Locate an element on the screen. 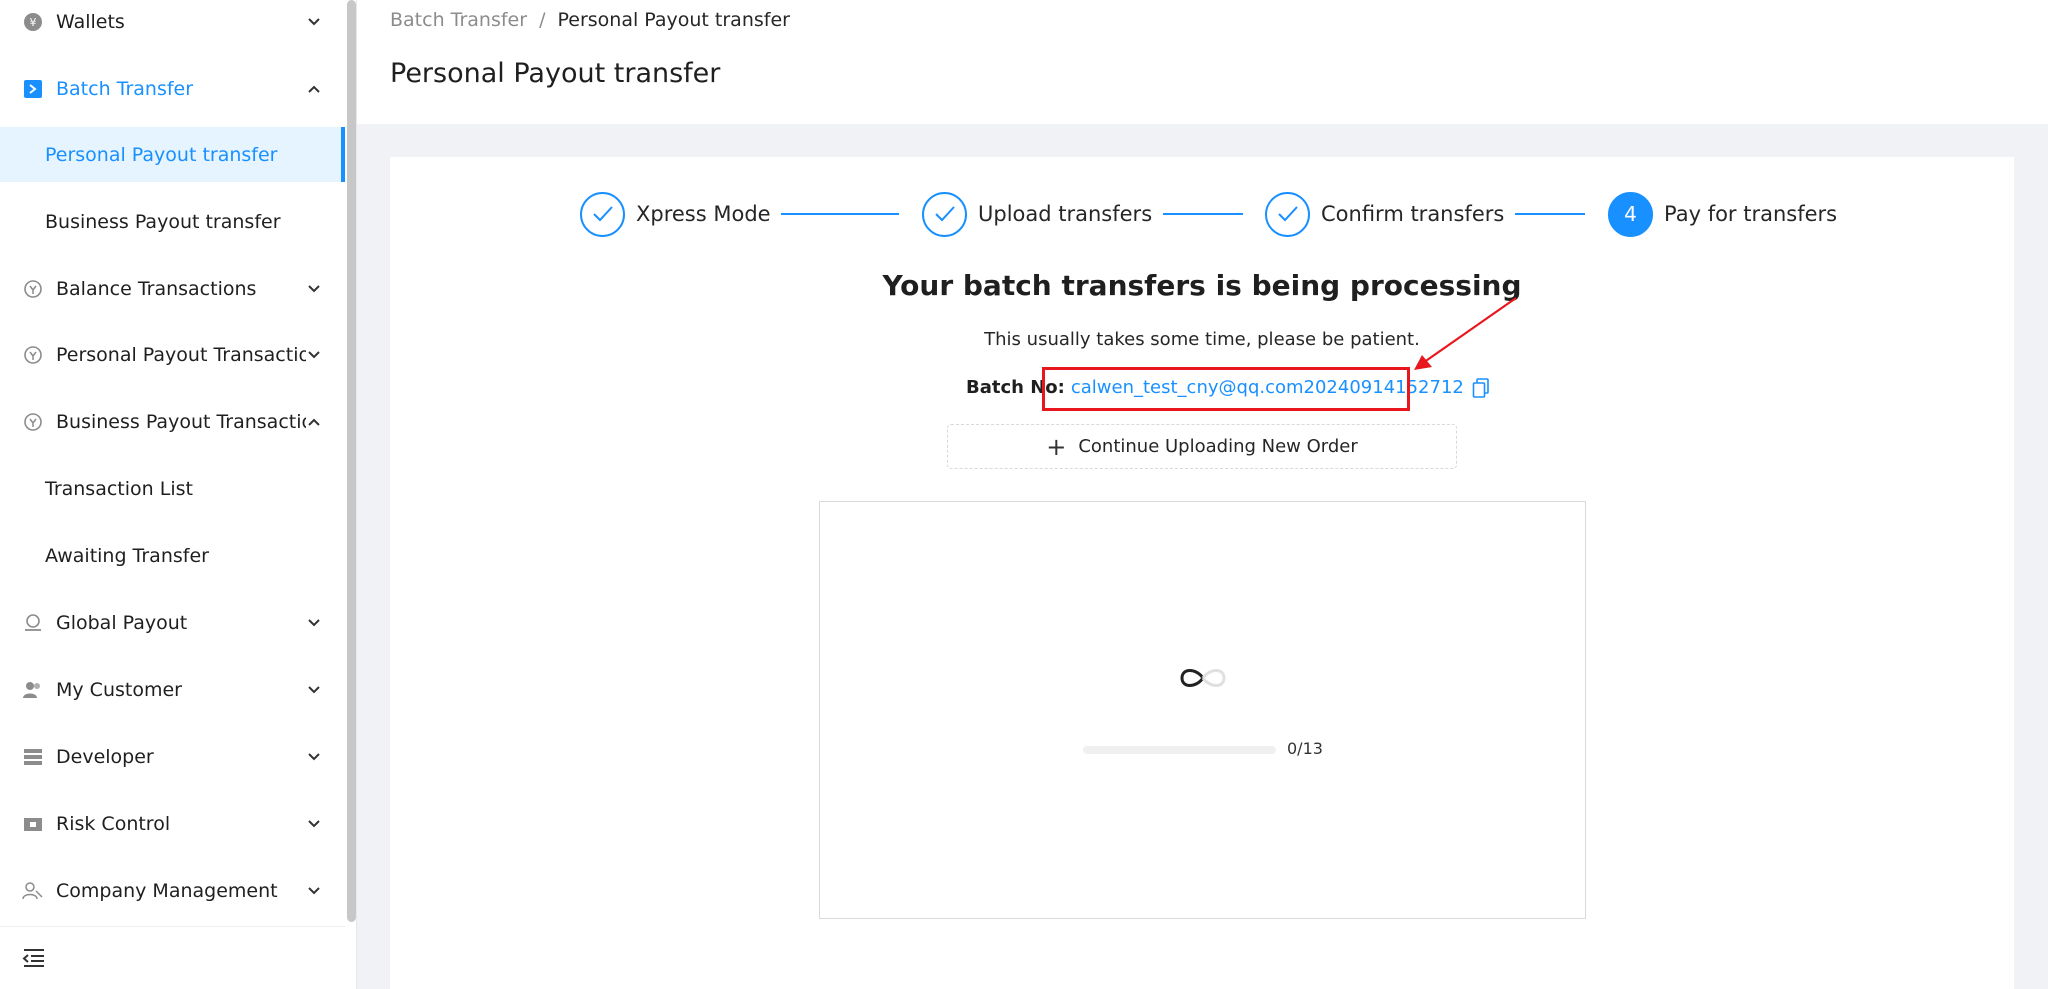  sidebar-item-label: Balance Transactions is located at coordinates (156, 288).